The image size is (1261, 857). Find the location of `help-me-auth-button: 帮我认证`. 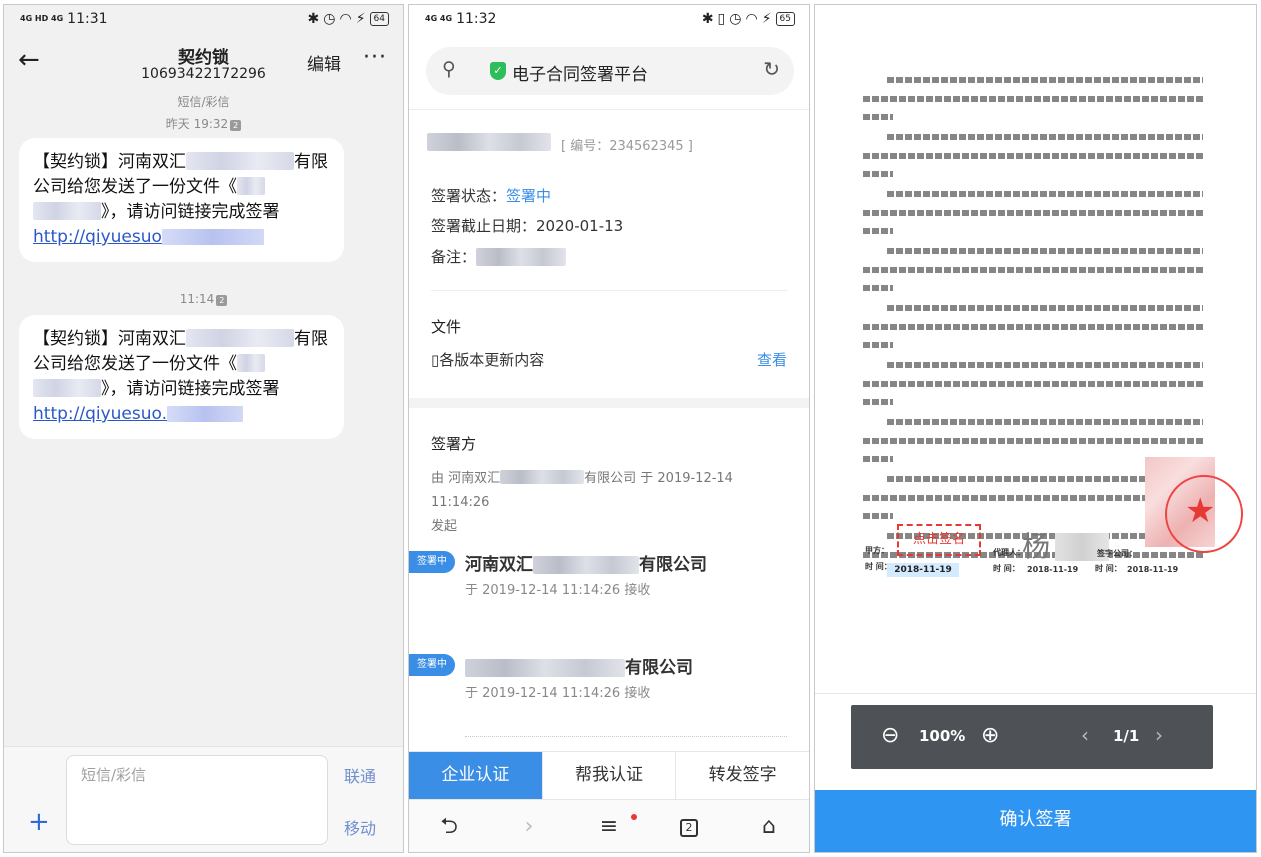

help-me-auth-button: 帮我认证 is located at coordinates (608, 775).